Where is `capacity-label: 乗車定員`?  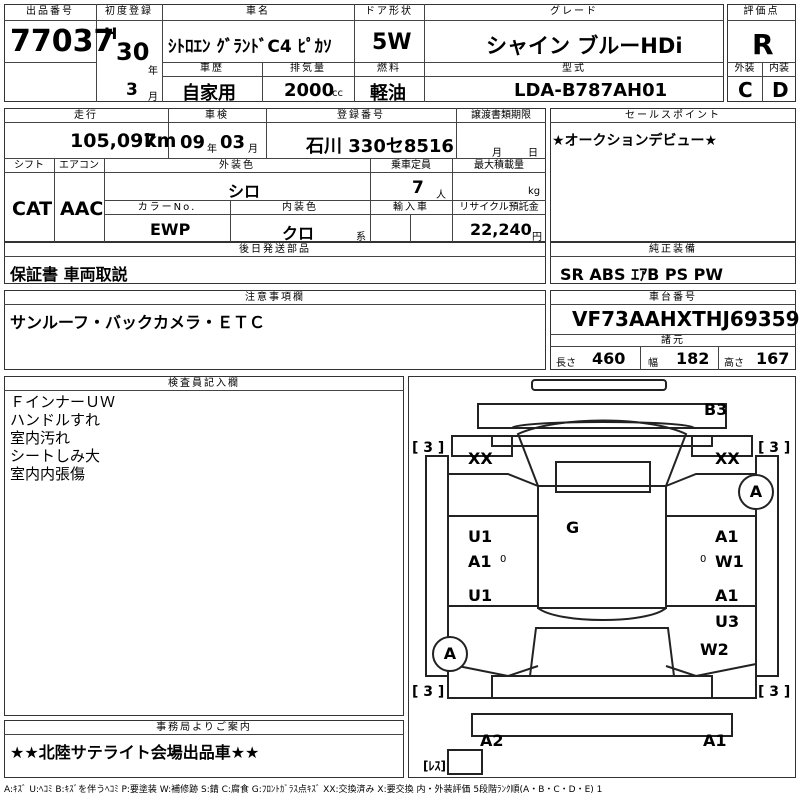
capacity-label: 乗車定員 is located at coordinates (411, 165).